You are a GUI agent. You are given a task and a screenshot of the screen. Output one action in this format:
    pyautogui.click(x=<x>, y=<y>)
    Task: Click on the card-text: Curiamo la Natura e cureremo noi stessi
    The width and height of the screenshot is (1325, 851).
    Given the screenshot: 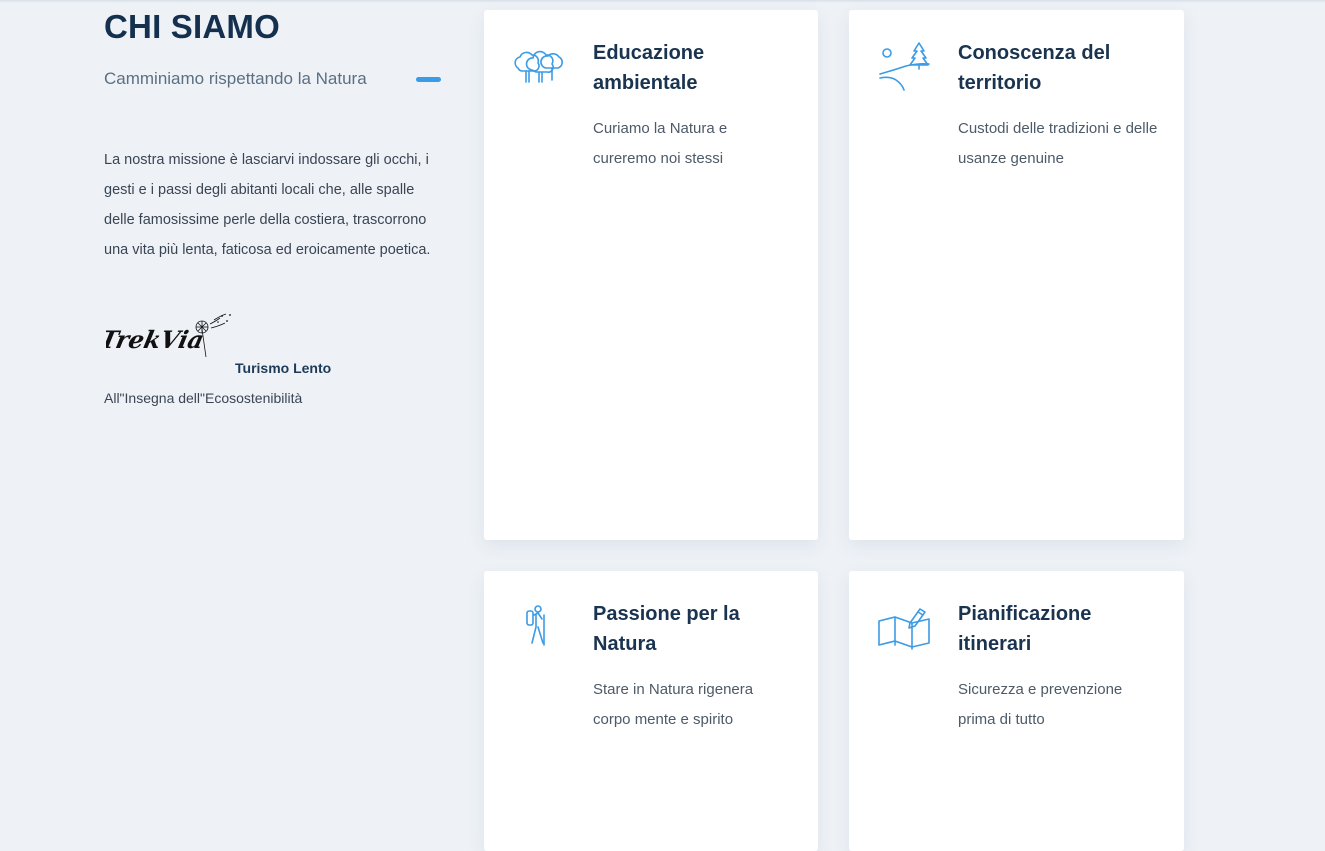 What is the action you would take?
    pyautogui.click(x=660, y=143)
    